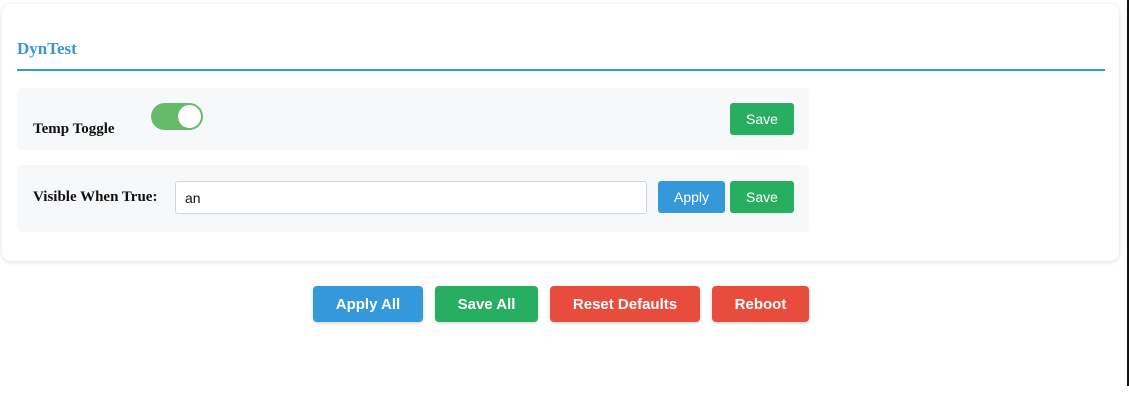 Image resolution: width=1129 pixels, height=400 pixels. What do you see at coordinates (177, 116) in the screenshot?
I see `temp-toggle-switch` at bounding box center [177, 116].